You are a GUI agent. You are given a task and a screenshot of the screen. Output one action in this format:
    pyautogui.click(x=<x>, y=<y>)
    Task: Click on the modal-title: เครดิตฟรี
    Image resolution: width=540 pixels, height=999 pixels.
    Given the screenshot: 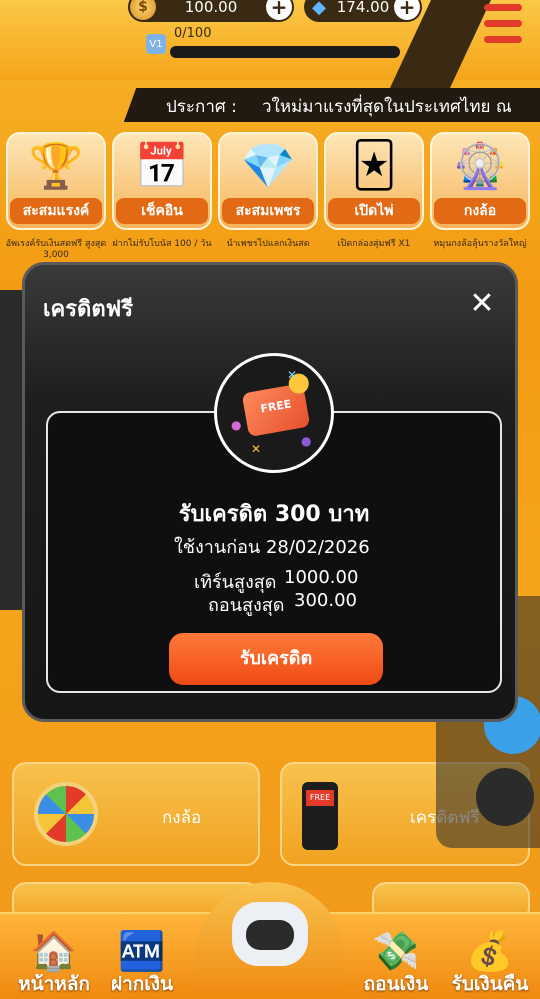 What is the action you would take?
    pyautogui.click(x=88, y=309)
    